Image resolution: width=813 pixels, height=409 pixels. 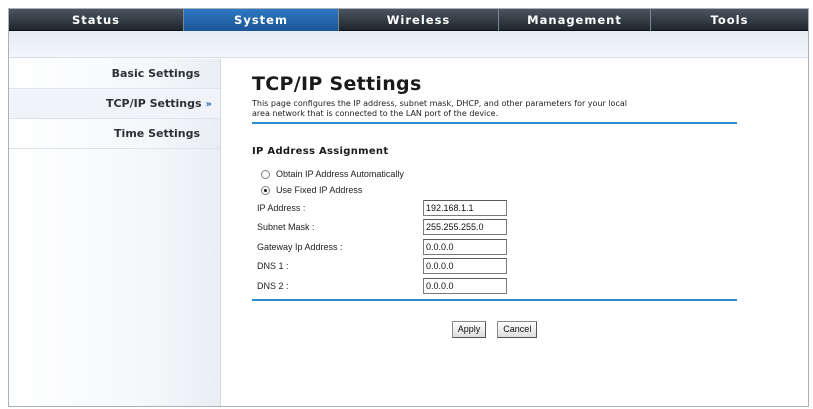 What do you see at coordinates (501, 174) in the screenshot?
I see `radio-row-auto: Obtain IP Address Automatically` at bounding box center [501, 174].